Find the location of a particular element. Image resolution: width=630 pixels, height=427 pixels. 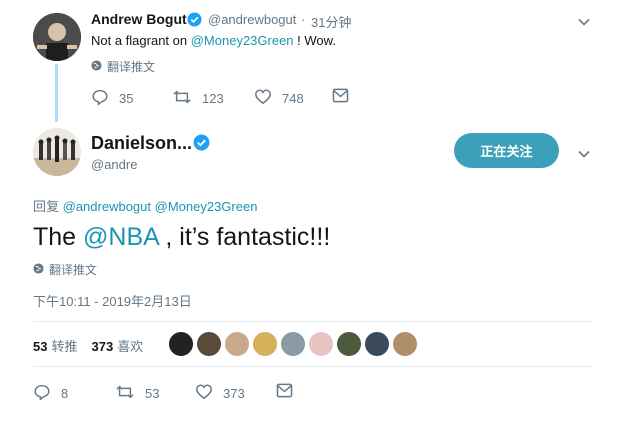

liker-avatars is located at coordinates (293, 344).